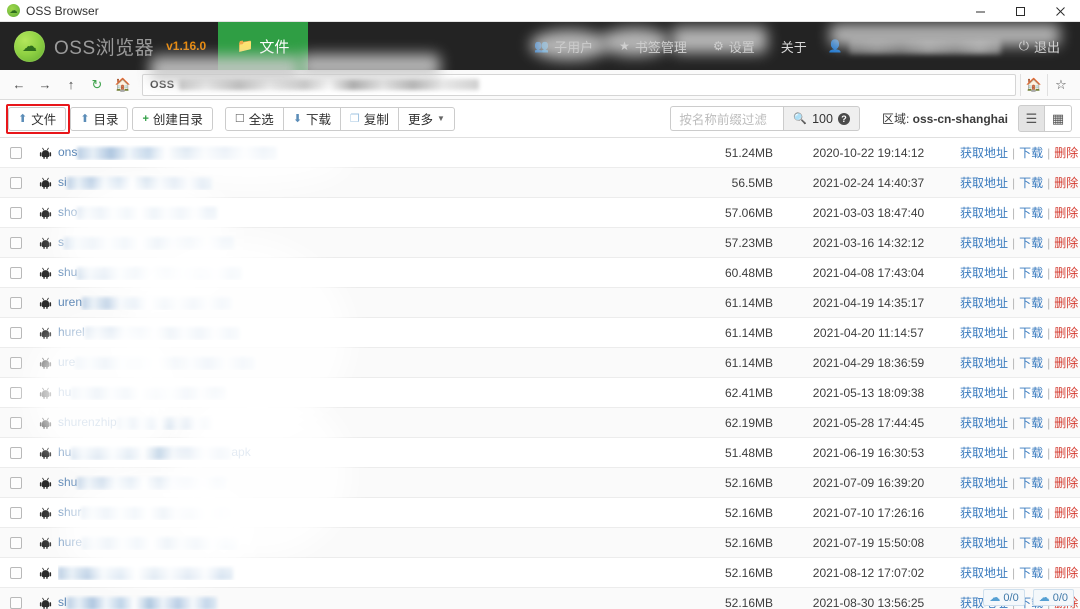  Describe the element at coordinates (563, 46) in the screenshot. I see `nav-item-subusers: 👥 子用户` at that location.